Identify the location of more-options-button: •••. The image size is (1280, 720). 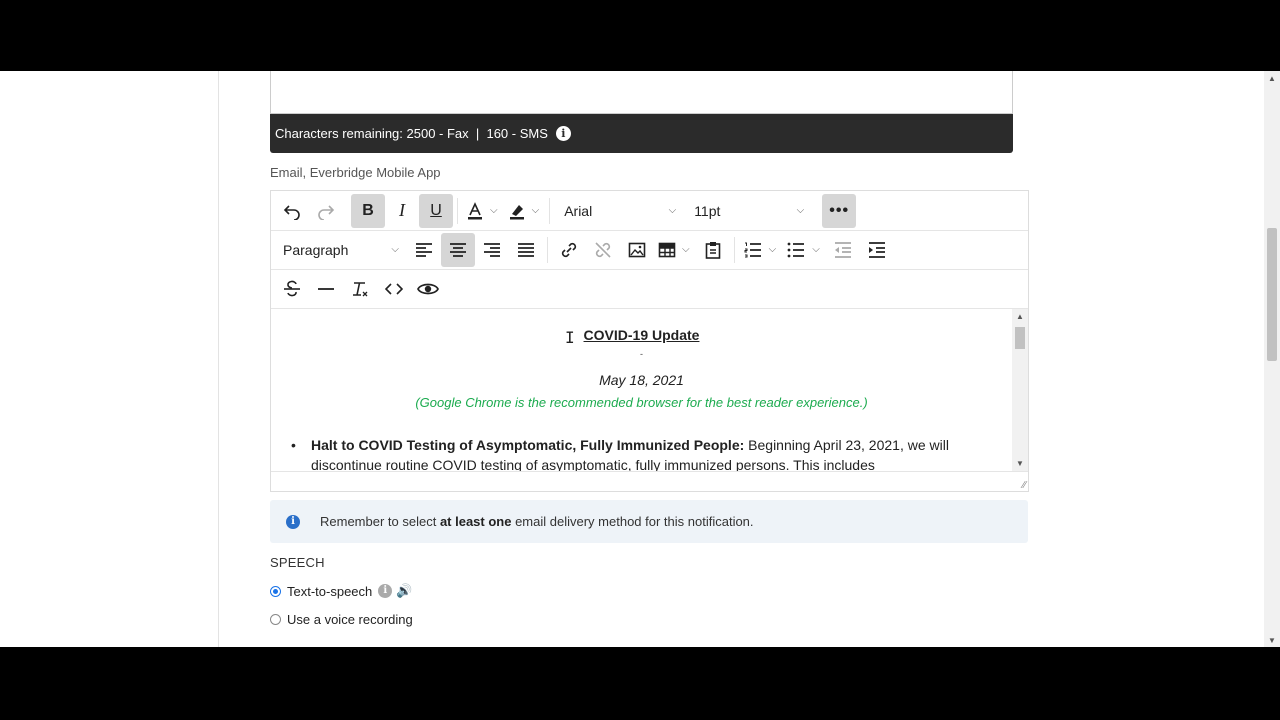
(839, 210).